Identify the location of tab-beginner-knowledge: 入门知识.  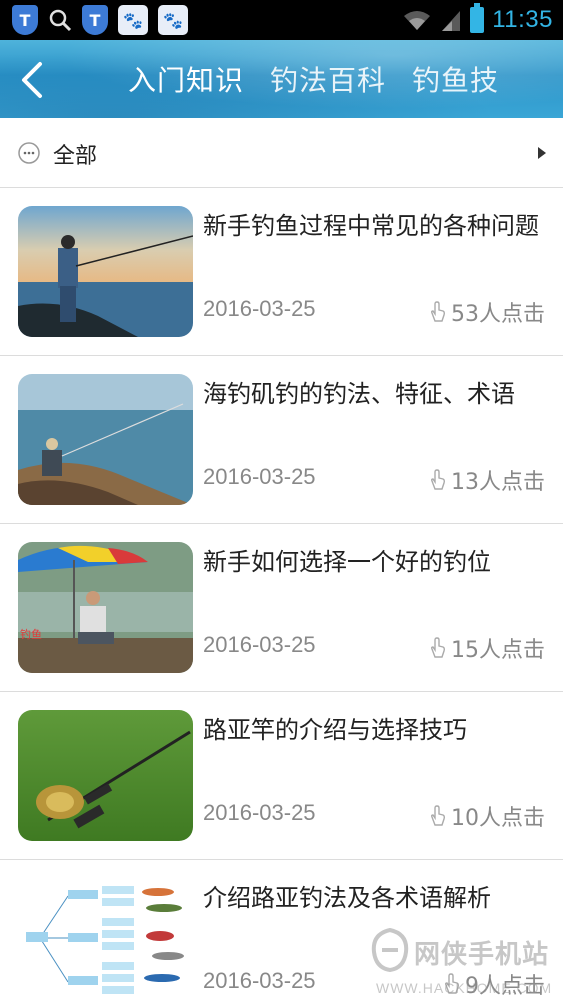
(186, 79).